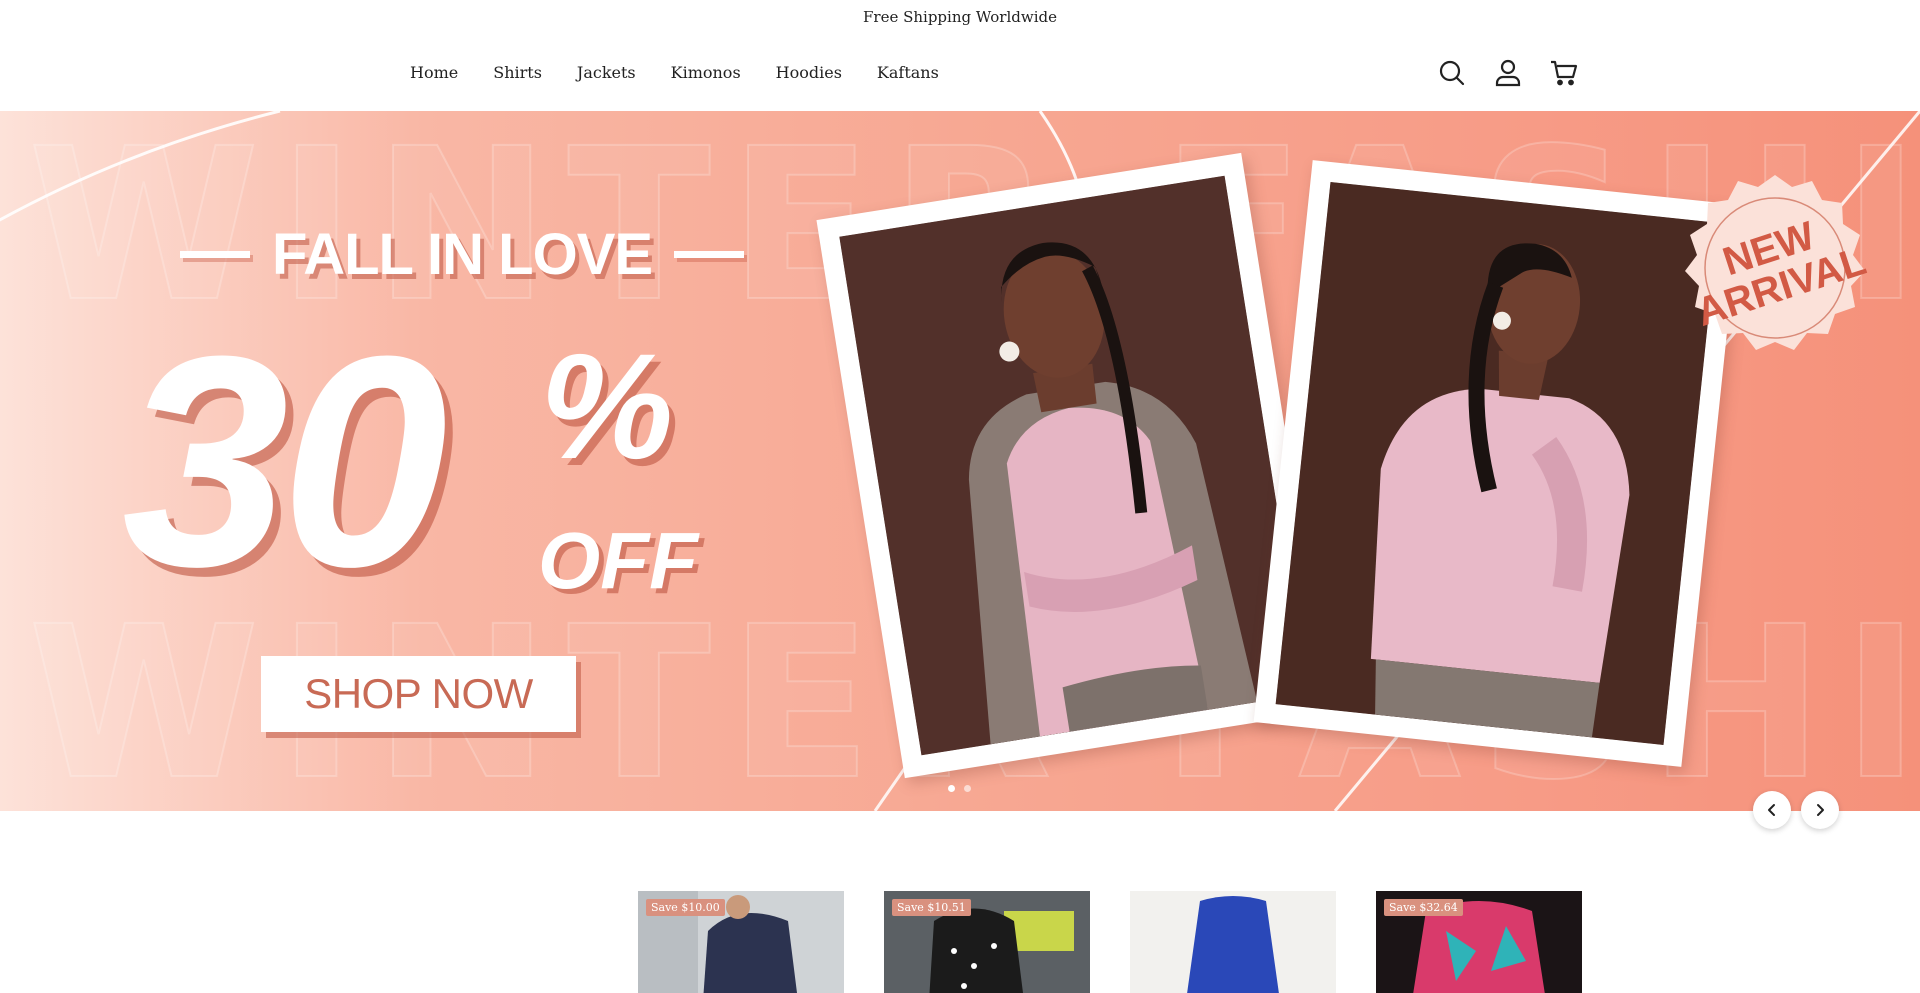  I want to click on tagline: FALL IN LOVE, so click(462, 254).